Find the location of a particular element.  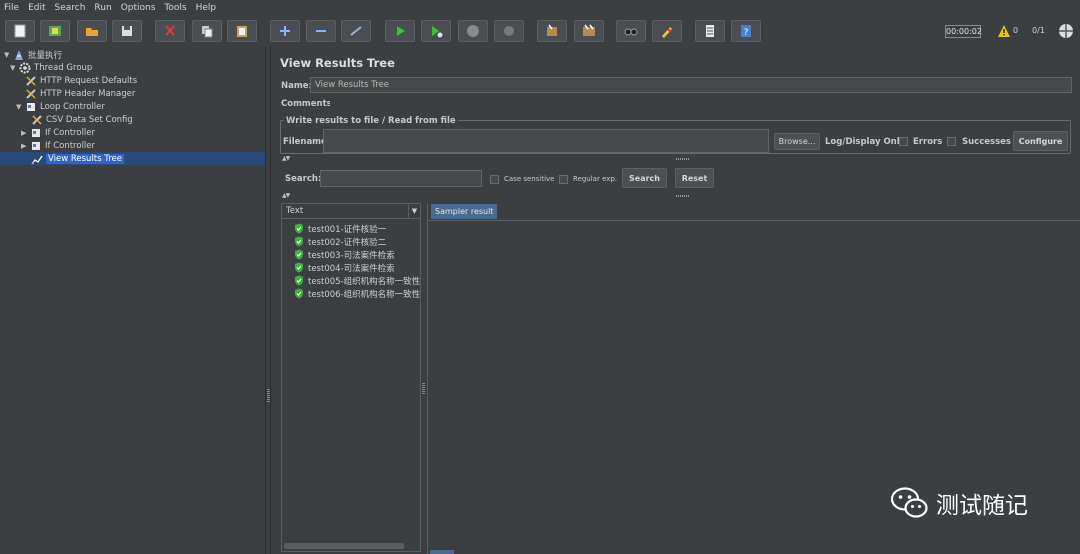

filename-label: Filename is located at coordinates (305, 142).